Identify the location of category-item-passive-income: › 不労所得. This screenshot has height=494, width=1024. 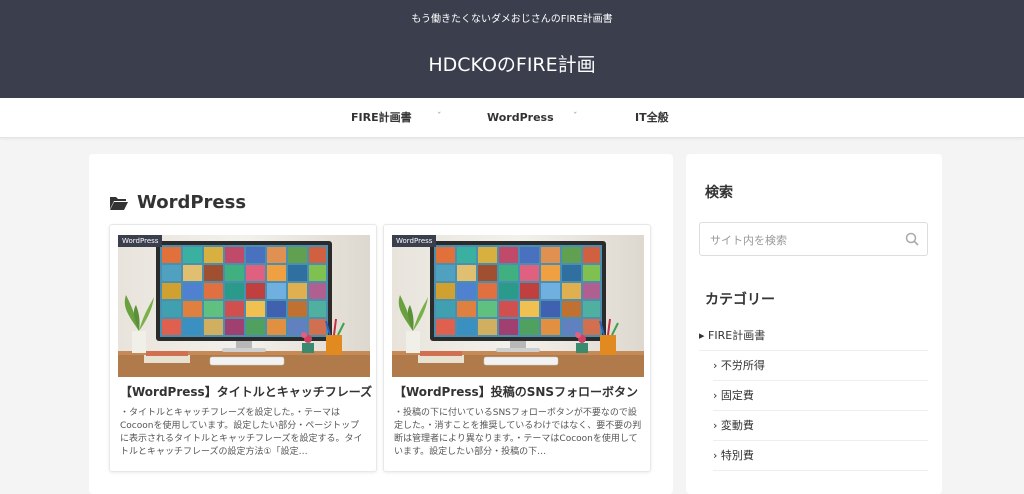
(820, 366).